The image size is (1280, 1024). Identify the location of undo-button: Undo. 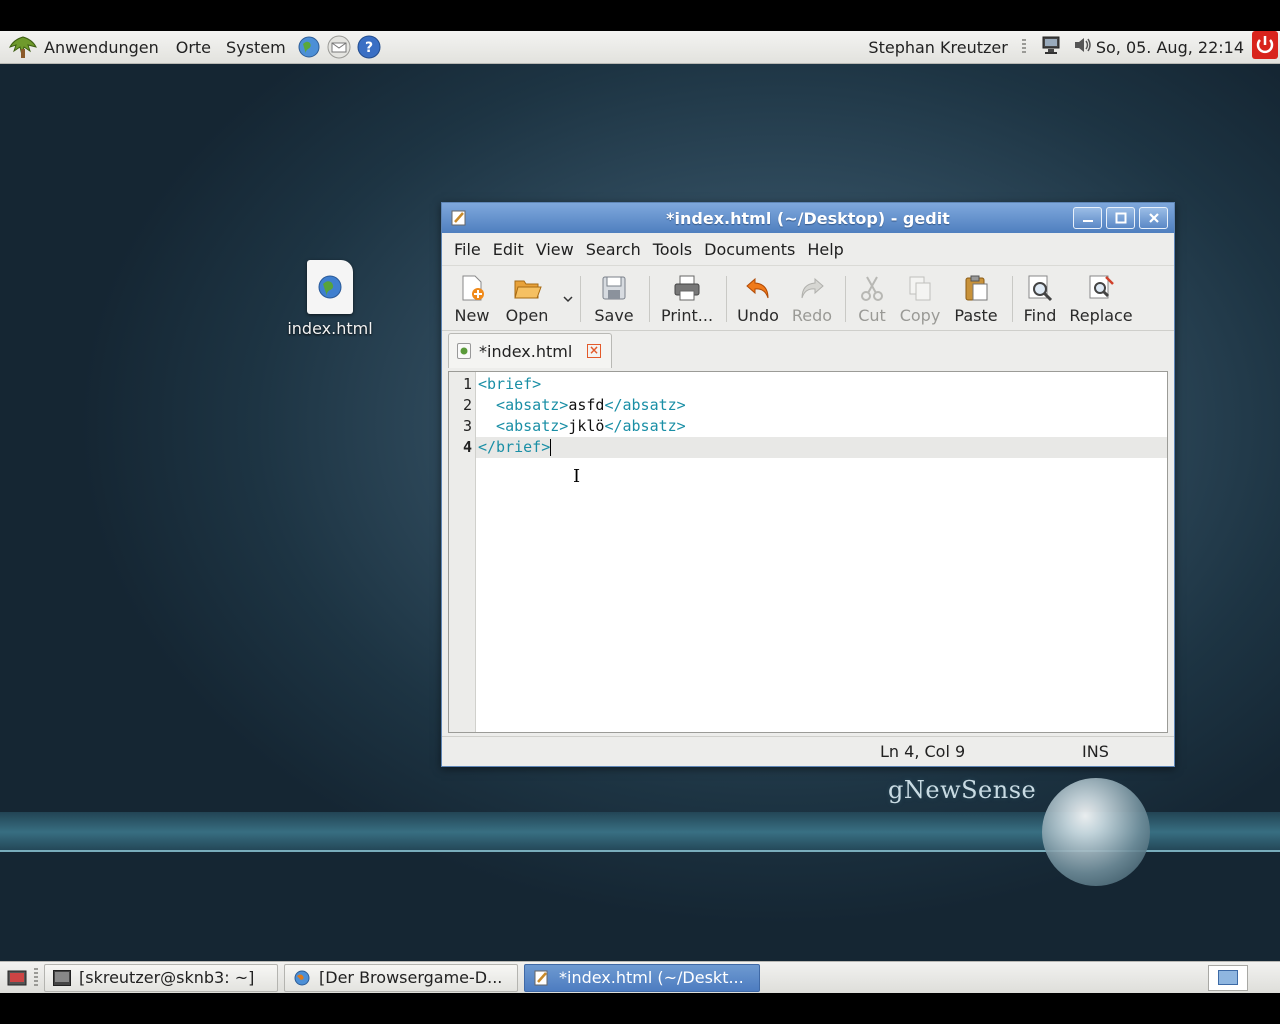
(758, 298).